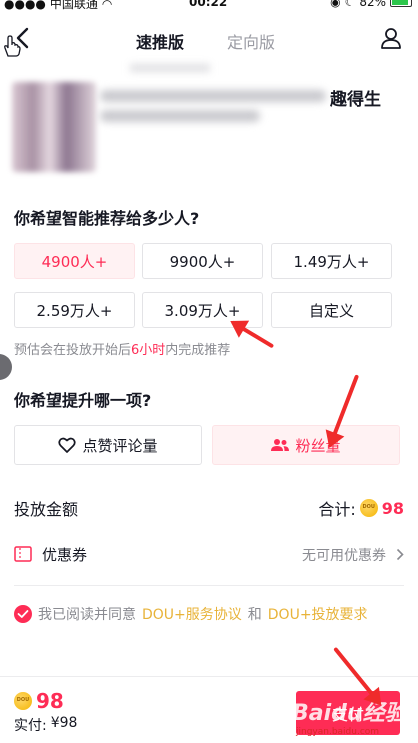  What do you see at coordinates (23, 554) in the screenshot?
I see `coupon-icon` at bounding box center [23, 554].